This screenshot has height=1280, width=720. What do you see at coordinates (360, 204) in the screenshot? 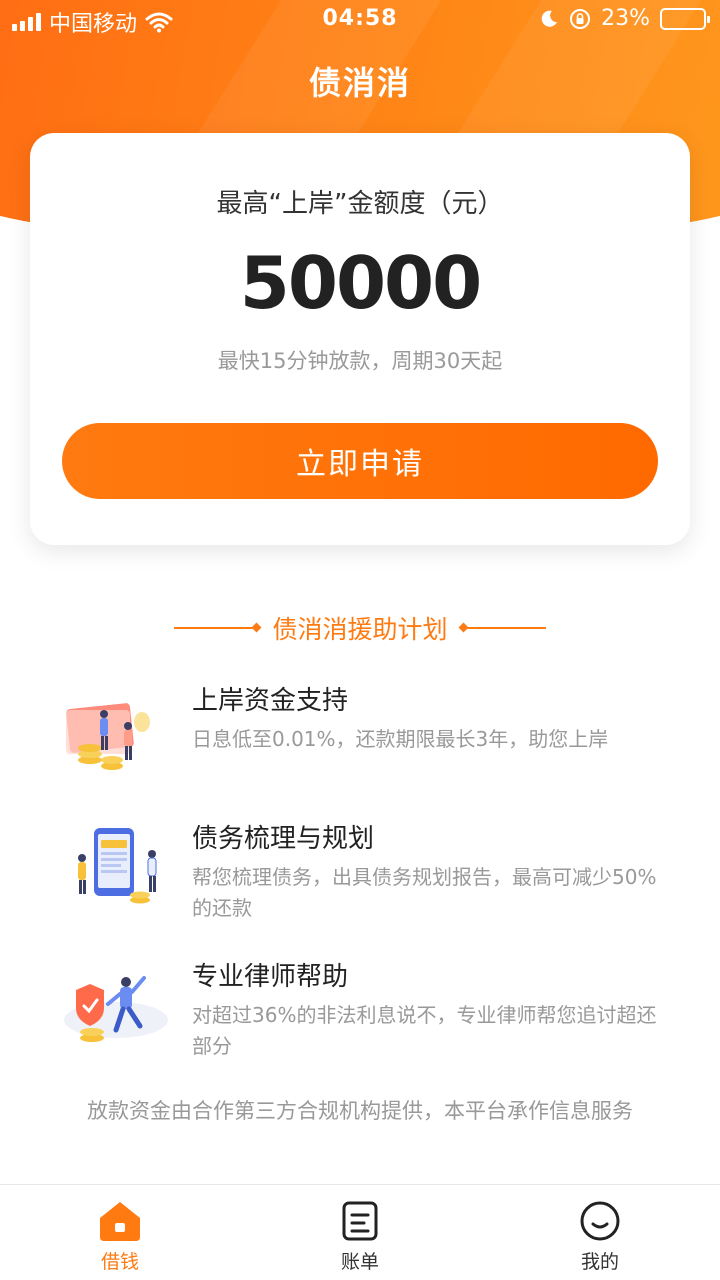
I see `amount-label: 最高“上岸”金额度（元）` at bounding box center [360, 204].